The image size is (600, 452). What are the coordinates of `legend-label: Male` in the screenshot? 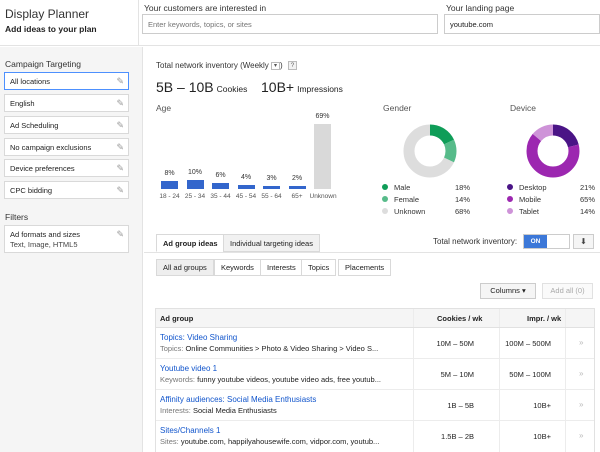 It's located at (402, 187).